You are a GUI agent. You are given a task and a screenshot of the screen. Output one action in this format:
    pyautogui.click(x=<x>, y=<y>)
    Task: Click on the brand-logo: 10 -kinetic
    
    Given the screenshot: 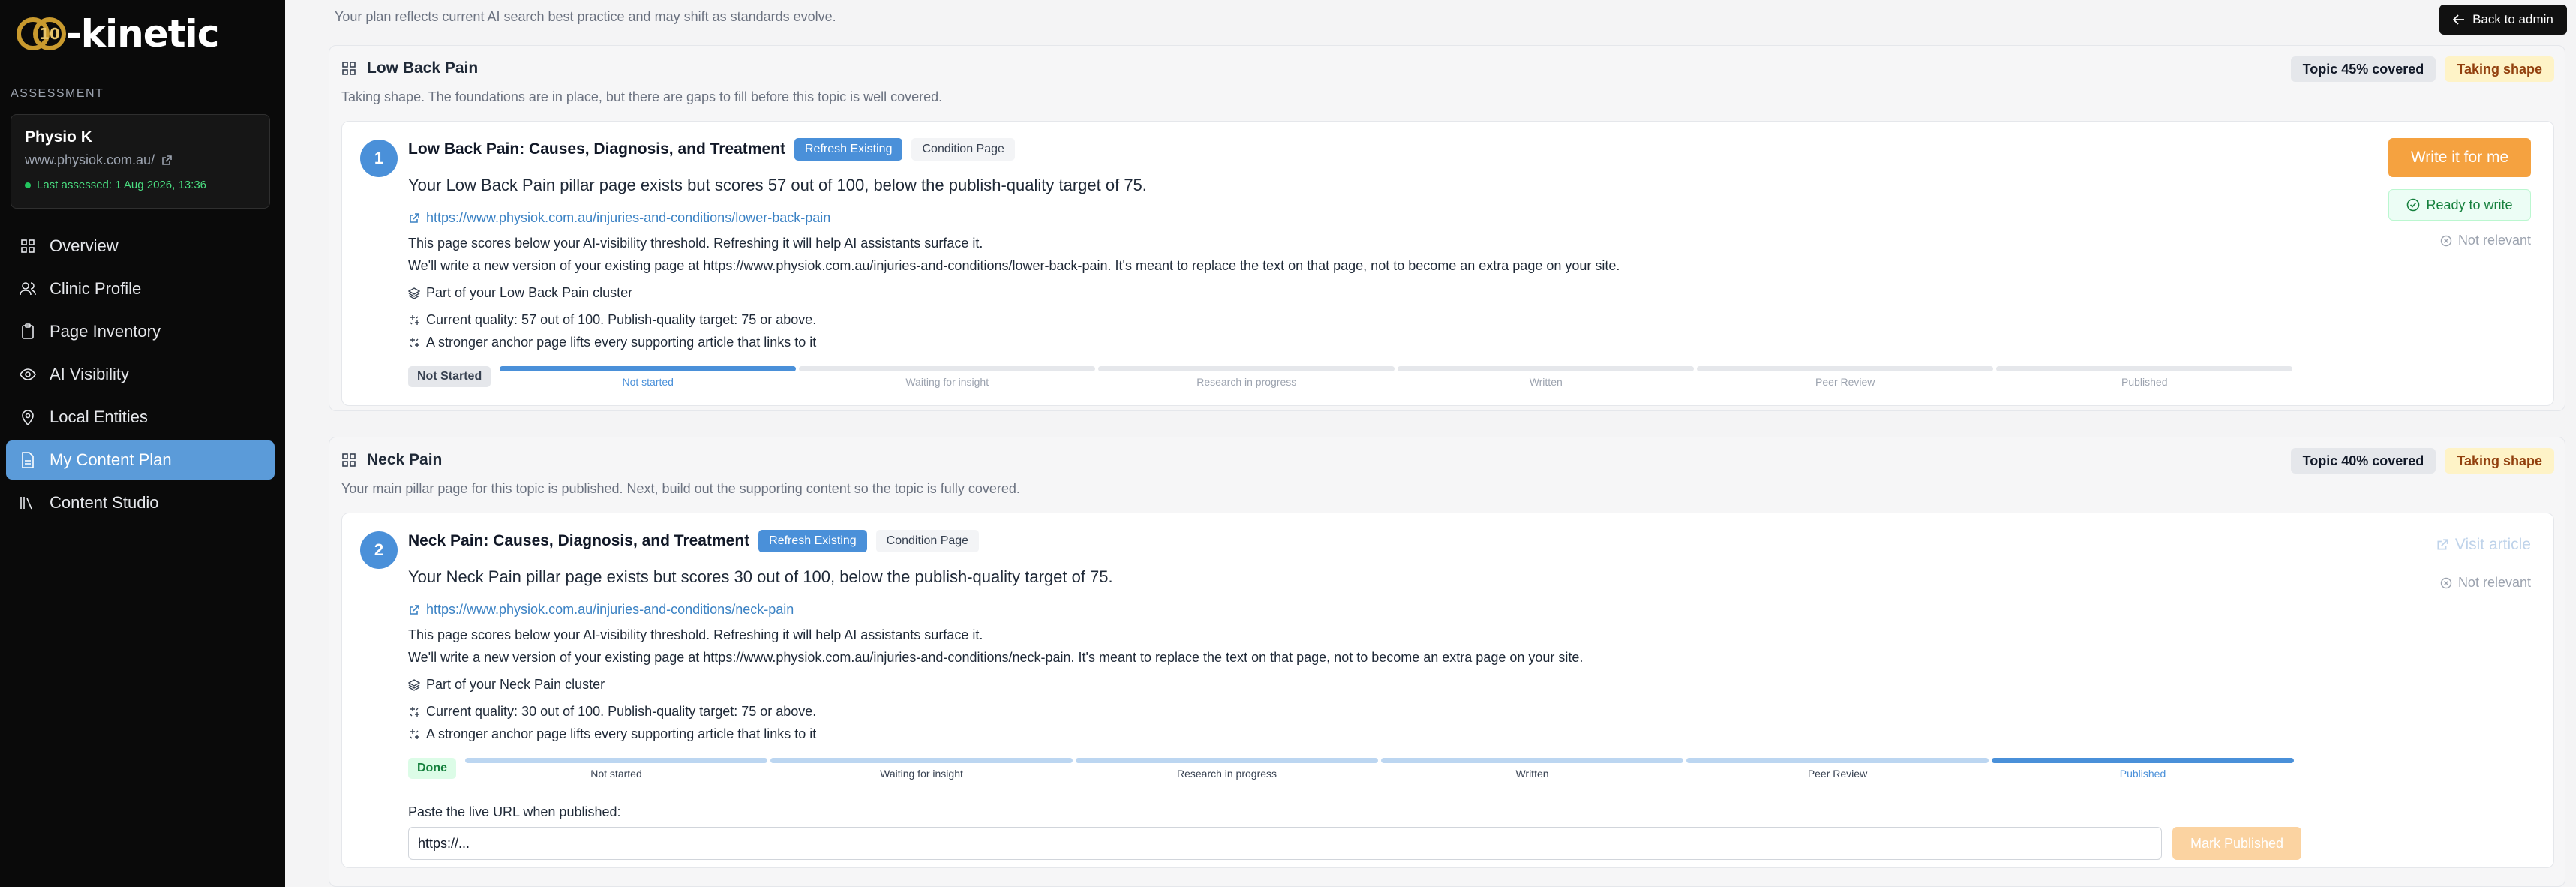 What is the action you would take?
    pyautogui.click(x=118, y=34)
    